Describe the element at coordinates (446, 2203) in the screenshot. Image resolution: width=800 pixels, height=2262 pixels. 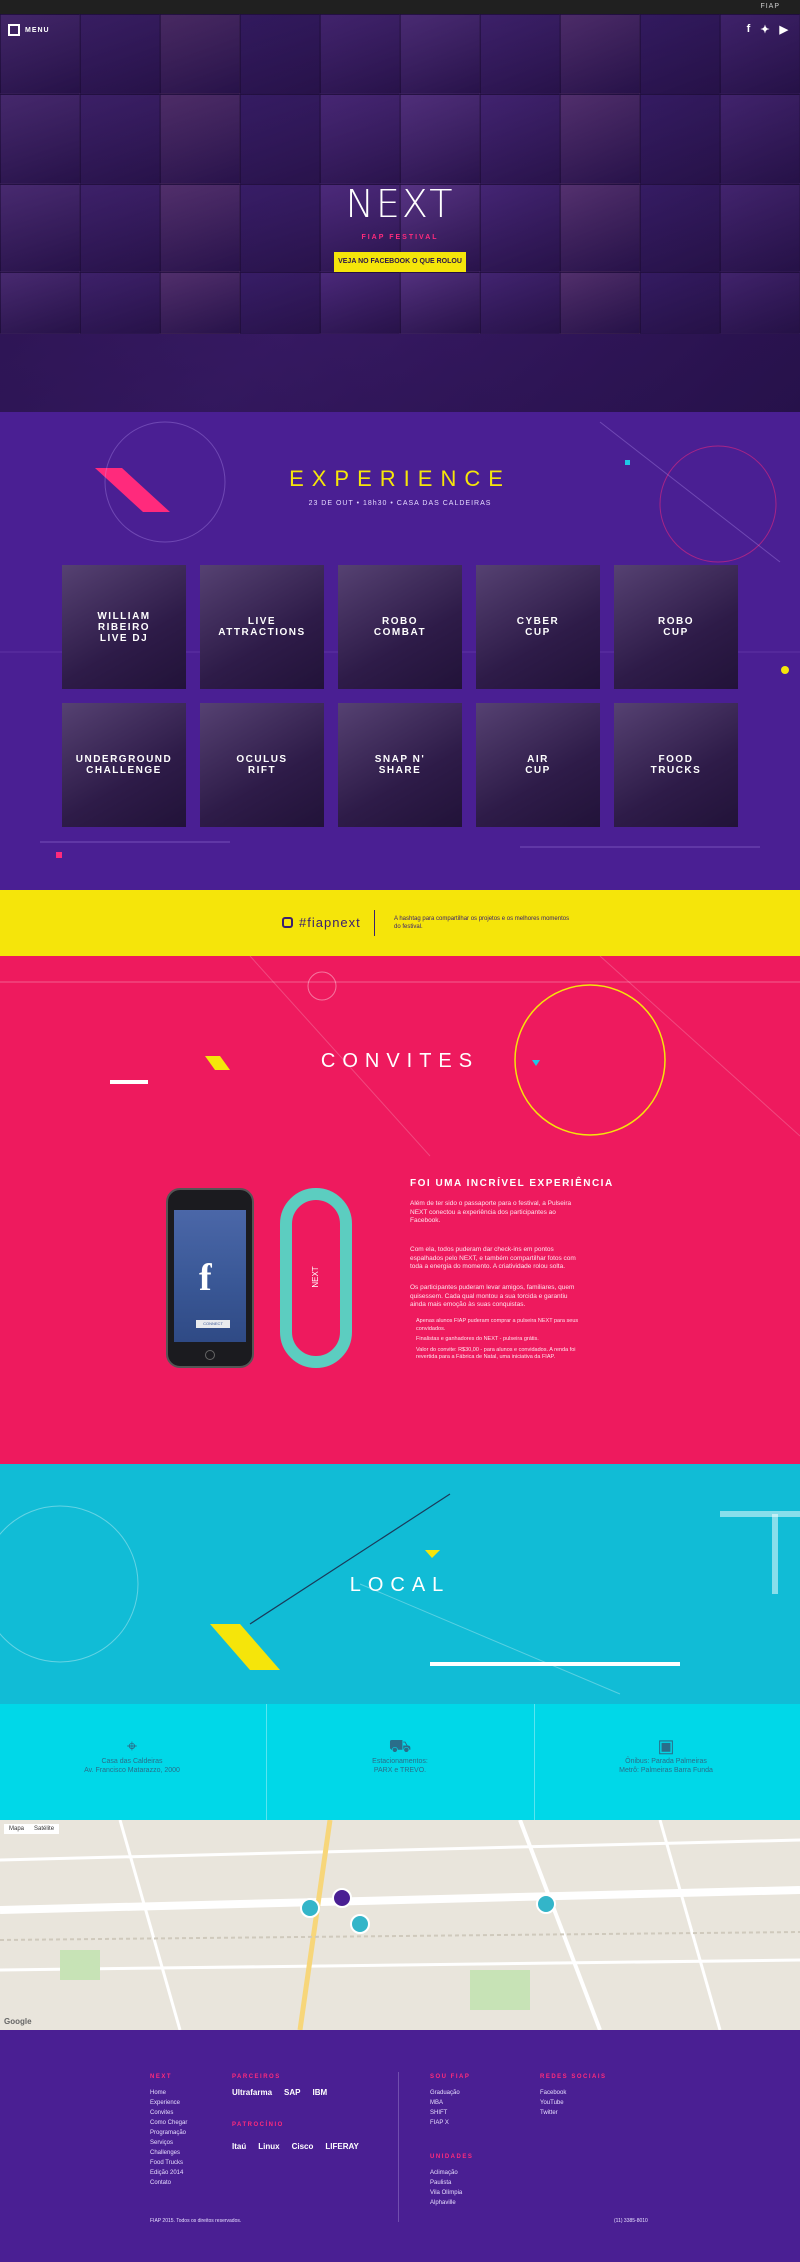
I see `footer-link: Alphaville` at that location.